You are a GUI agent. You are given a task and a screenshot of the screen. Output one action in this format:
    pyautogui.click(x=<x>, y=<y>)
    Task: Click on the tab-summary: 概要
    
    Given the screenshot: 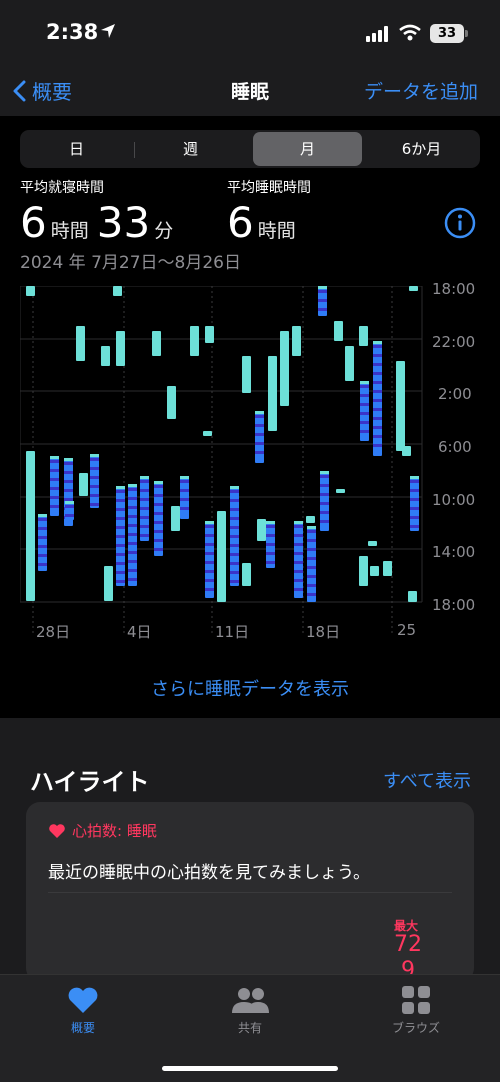 What is the action you would take?
    pyautogui.click(x=83, y=1010)
    